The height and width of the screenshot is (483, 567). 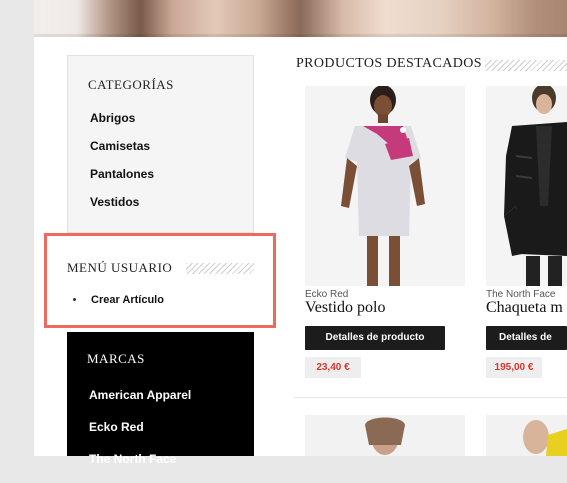 What do you see at coordinates (122, 208) in the screenshot?
I see `category-link: Vestidos` at bounding box center [122, 208].